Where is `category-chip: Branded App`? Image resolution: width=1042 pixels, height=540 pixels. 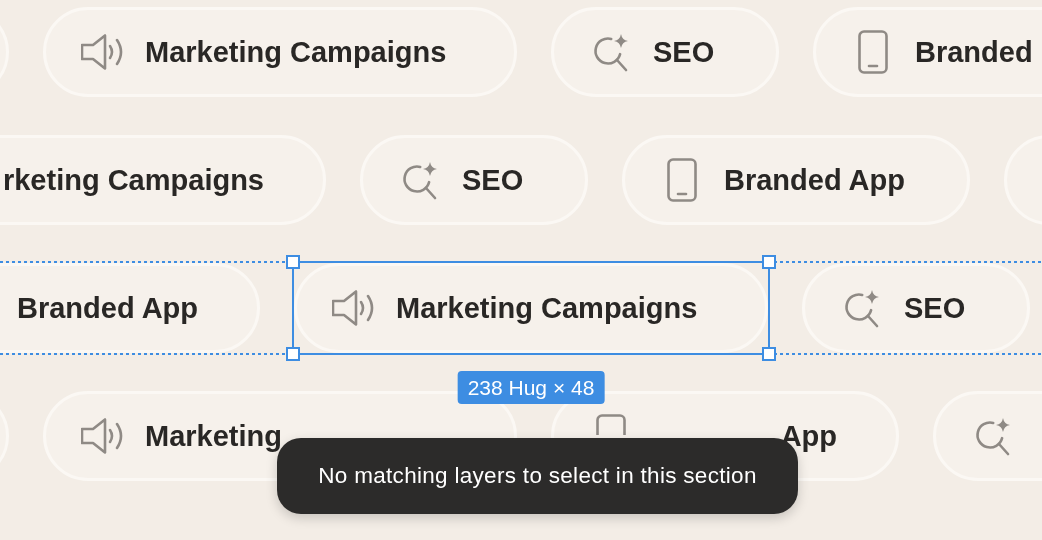 category-chip: Branded App is located at coordinates (796, 180).